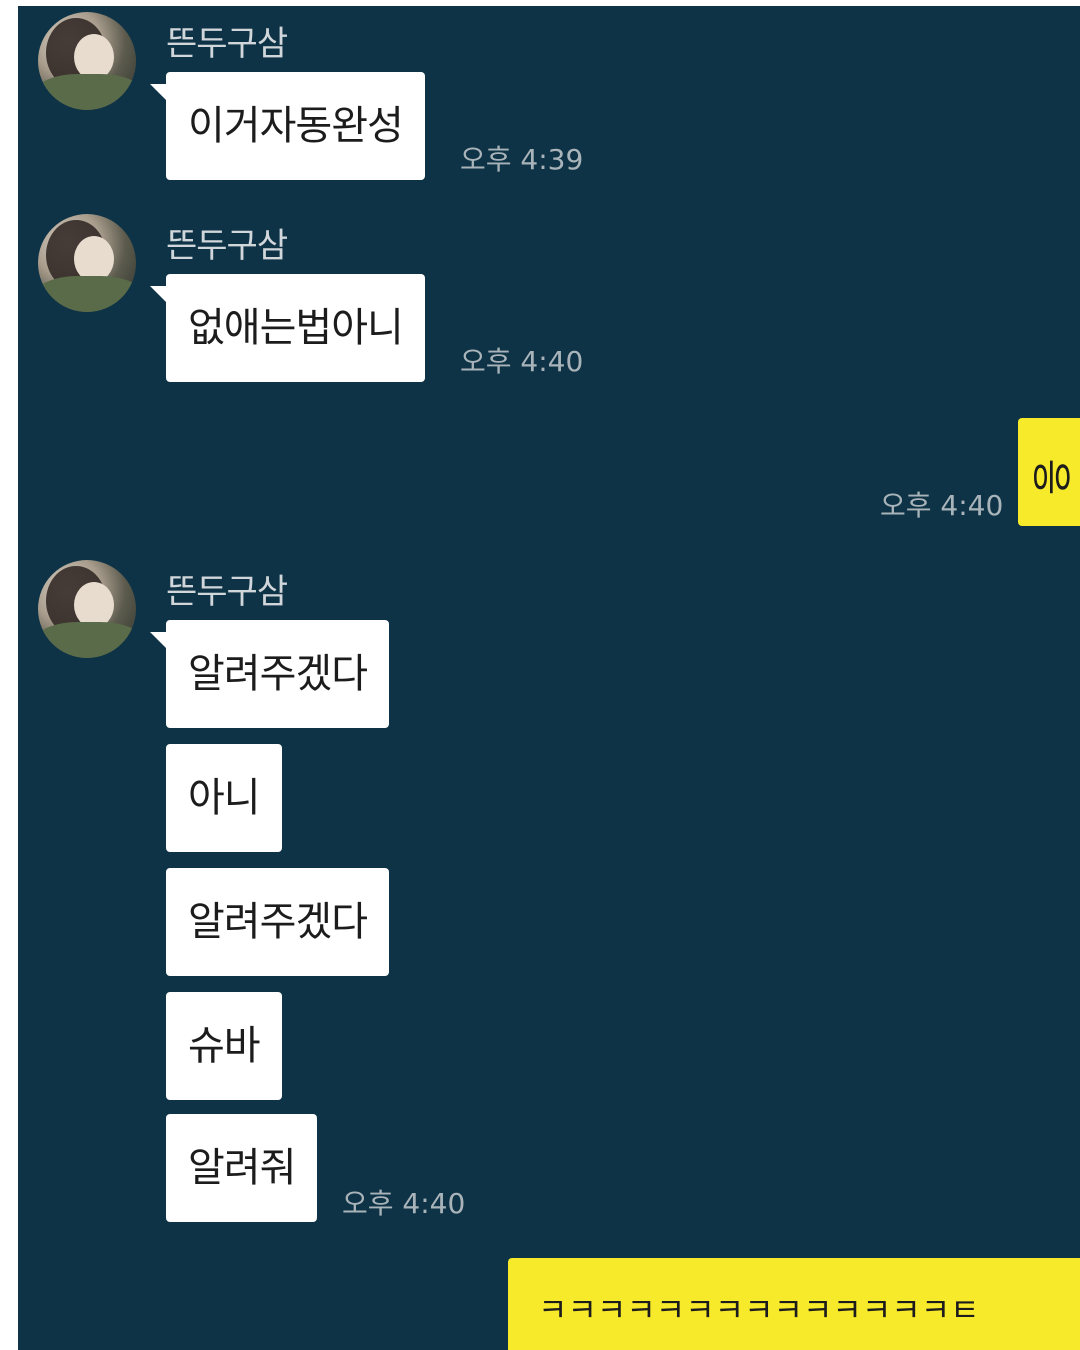 This screenshot has height=1350, width=1080. I want to click on outgoing-message-bubble: ㅋㅋㅋㅋㅋㅋㅋㅋㅋㅋㅋㅋㅋㅋㅌ, so click(794, 1304).